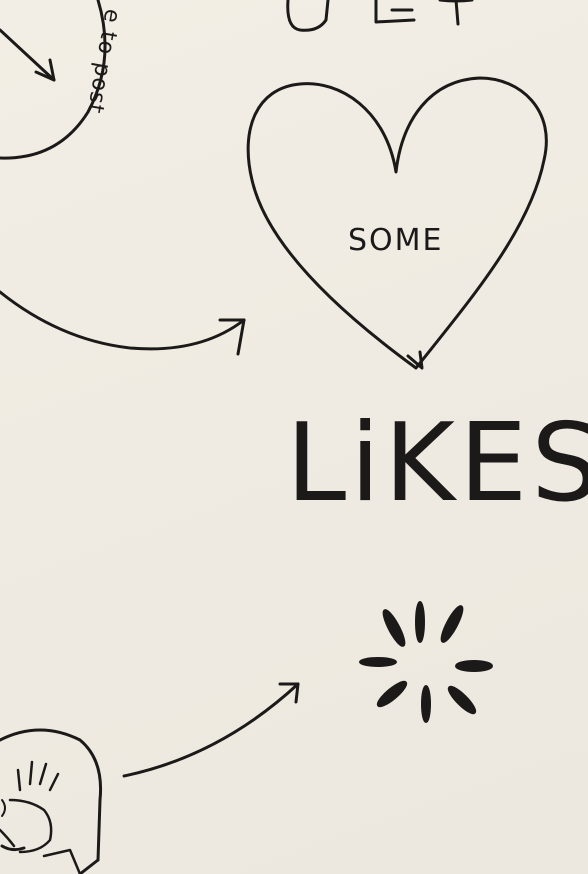 This screenshot has width=588, height=874. What do you see at coordinates (396, 240) in the screenshot?
I see `heart-label: SOME` at bounding box center [396, 240].